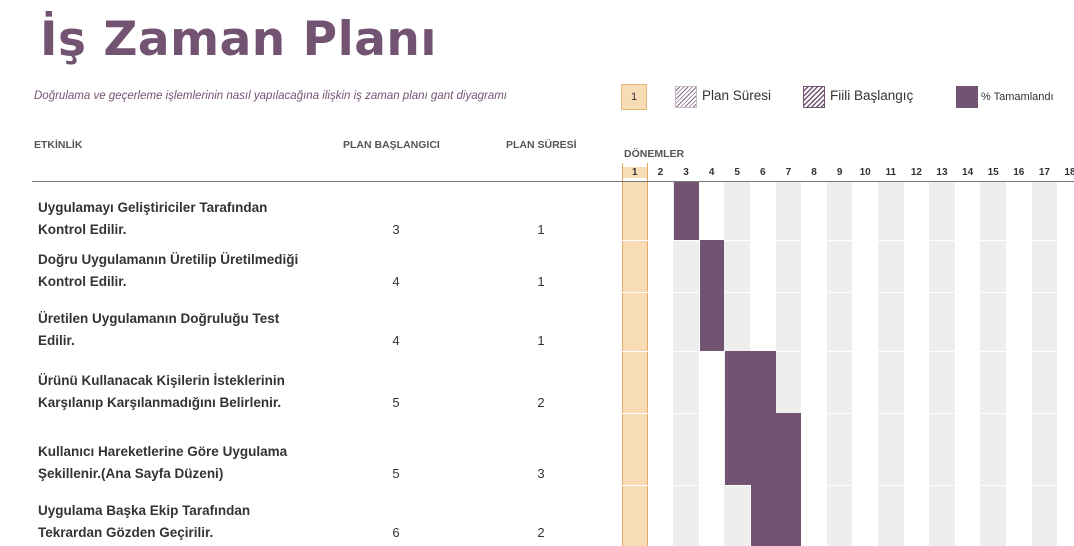 The image size is (1074, 546). Describe the element at coordinates (396, 532) in the screenshot. I see `task-plan-start: 6` at that location.